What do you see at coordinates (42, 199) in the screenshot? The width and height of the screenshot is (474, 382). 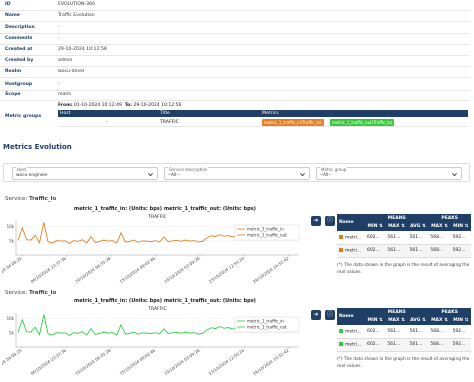 I see `service-name: Traffic_lo` at bounding box center [42, 199].